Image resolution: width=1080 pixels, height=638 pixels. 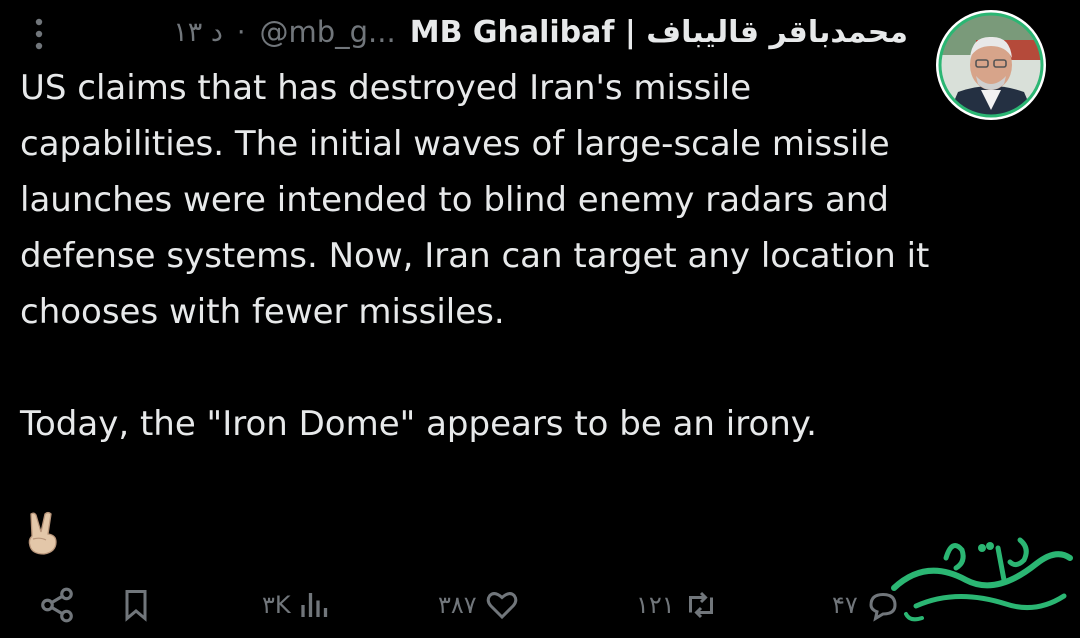 I want to click on share-icon, so click(x=57, y=605).